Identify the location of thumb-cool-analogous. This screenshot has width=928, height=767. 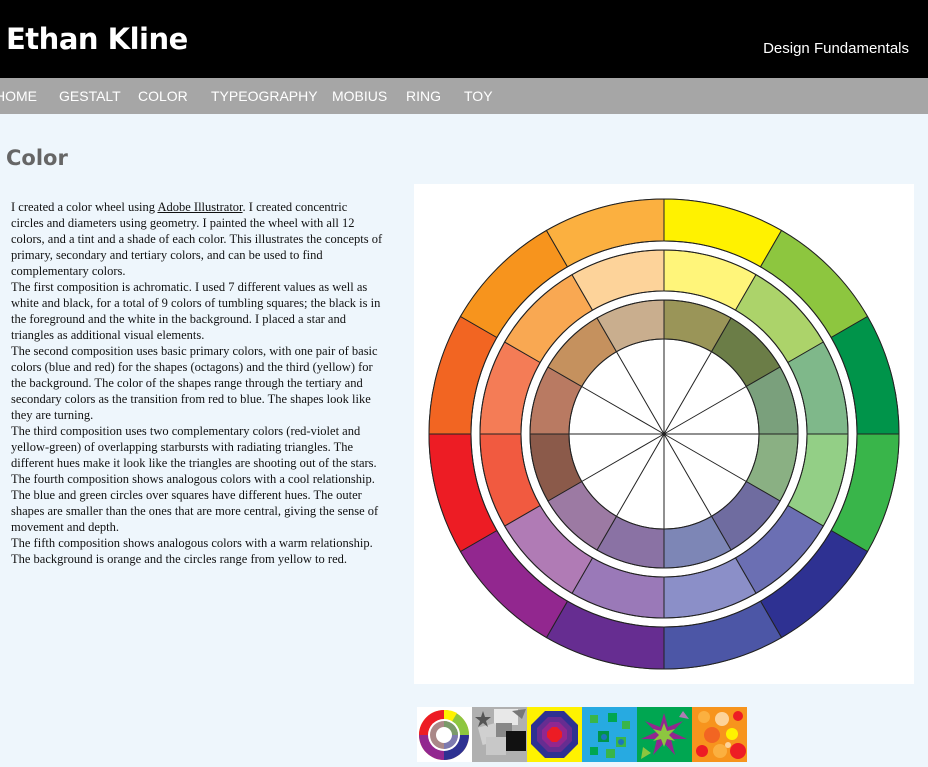
(664, 734).